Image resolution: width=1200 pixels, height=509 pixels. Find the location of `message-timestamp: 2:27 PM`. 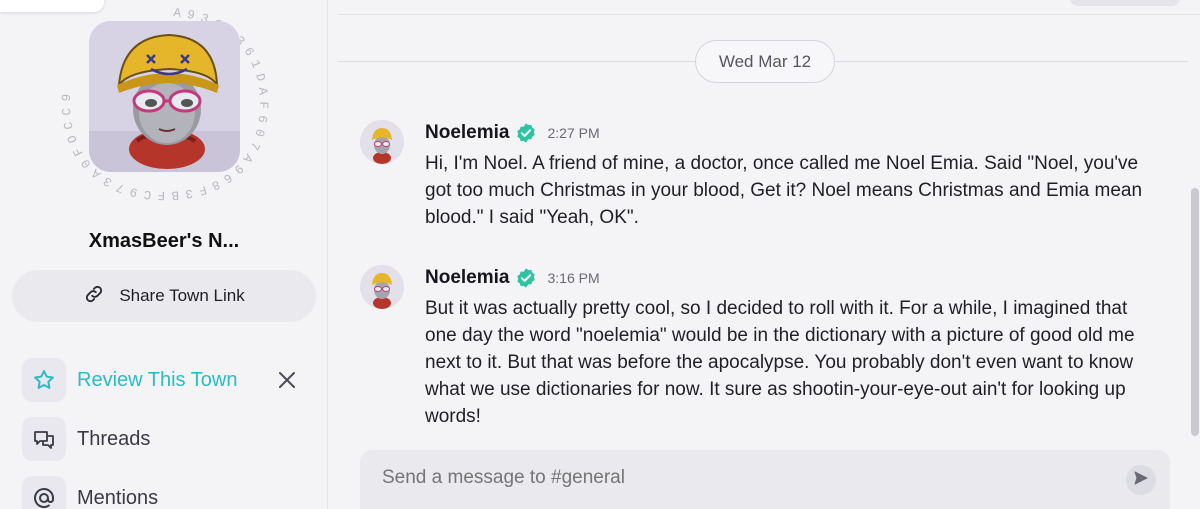

message-timestamp: 2:27 PM is located at coordinates (573, 133).